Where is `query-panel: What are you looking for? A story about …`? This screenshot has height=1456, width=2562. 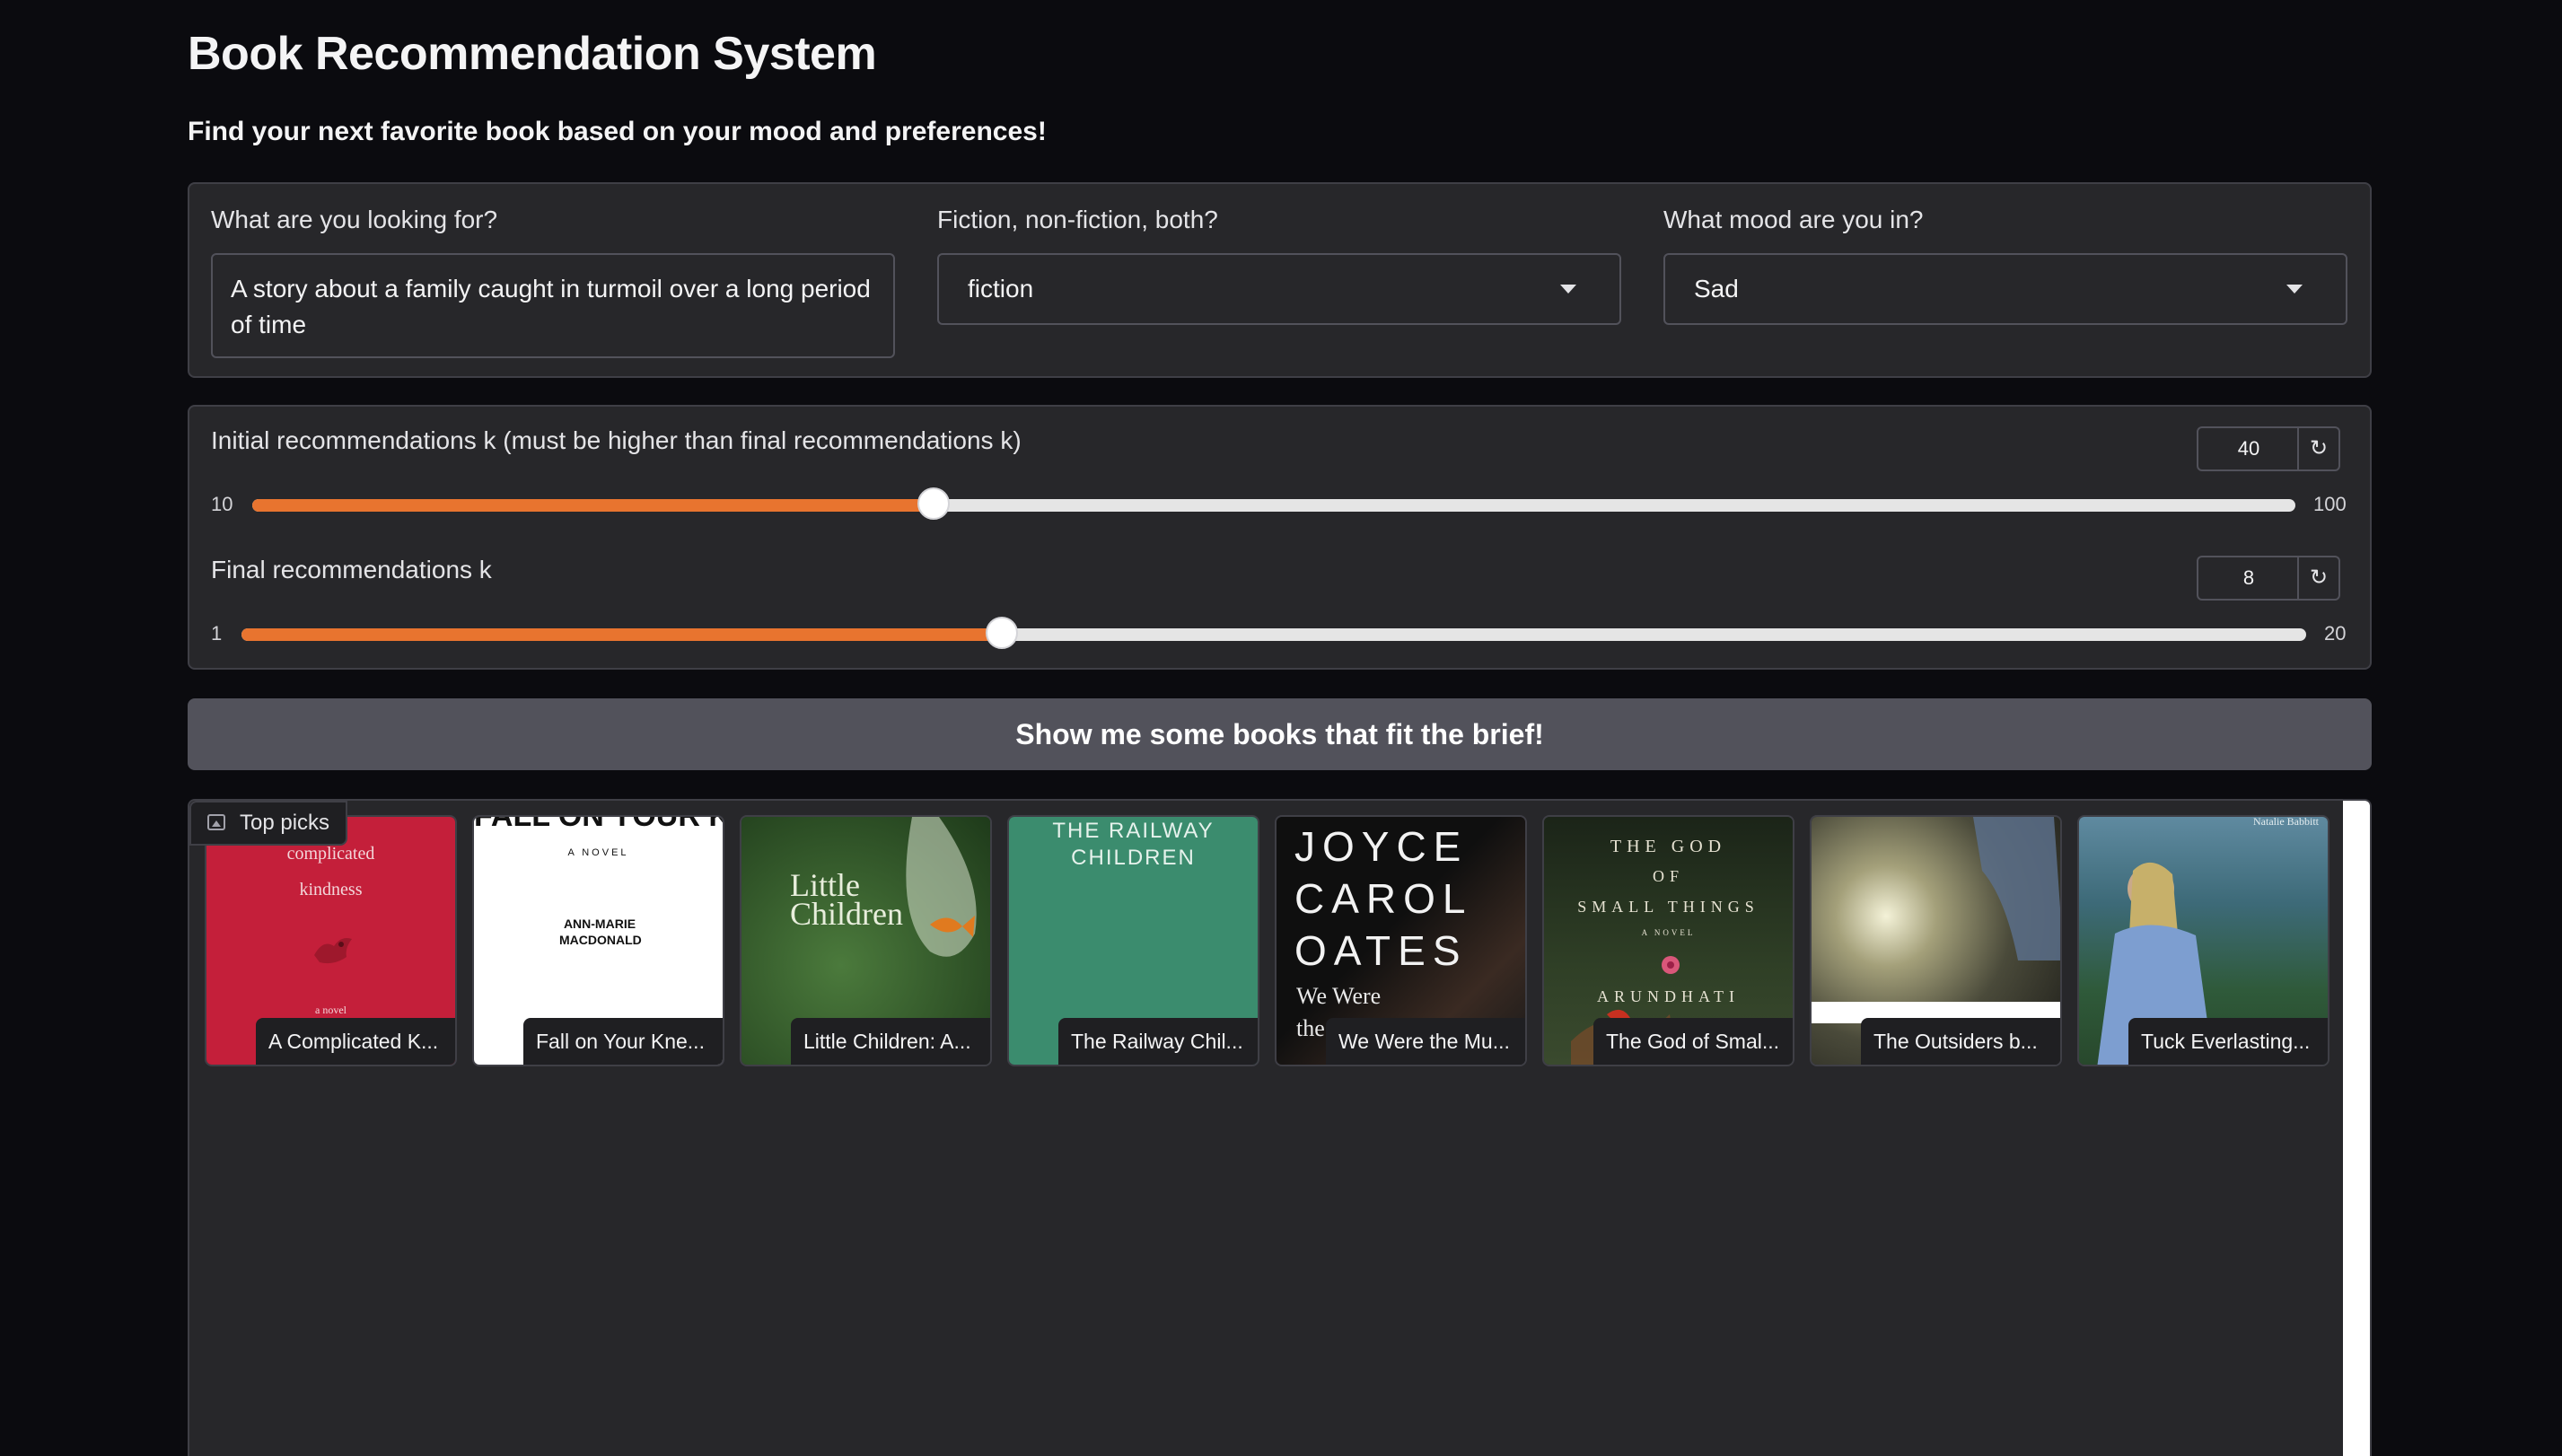 query-panel: What are you looking for? A story about … is located at coordinates (1280, 280).